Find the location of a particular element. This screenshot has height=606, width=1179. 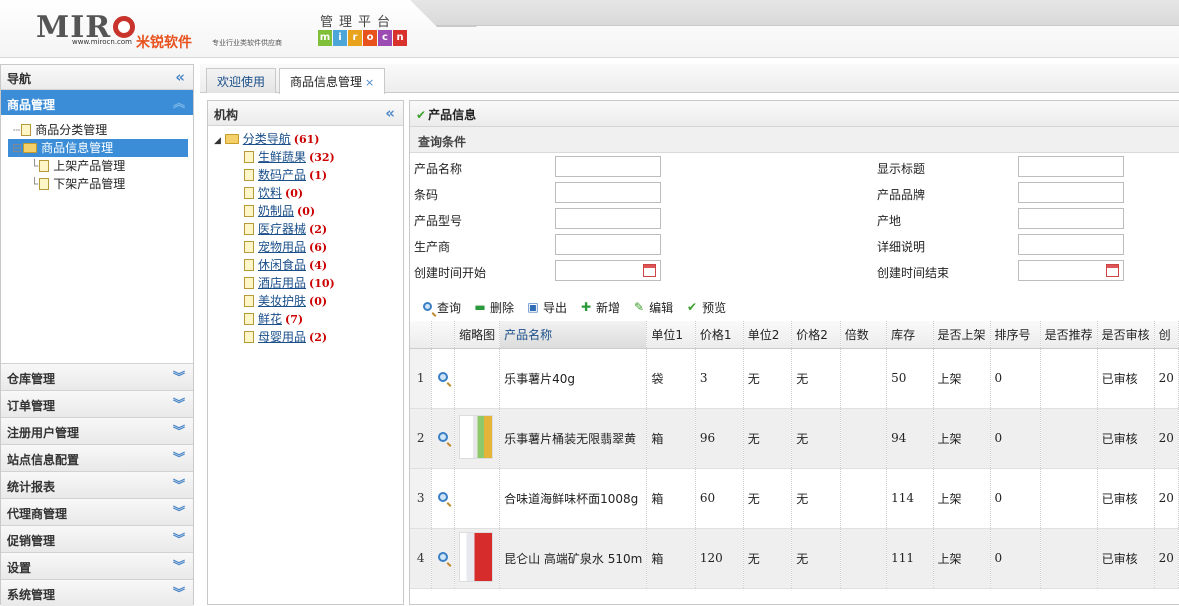

nav-tree-item: └ 上架产品管理 is located at coordinates (101, 166).